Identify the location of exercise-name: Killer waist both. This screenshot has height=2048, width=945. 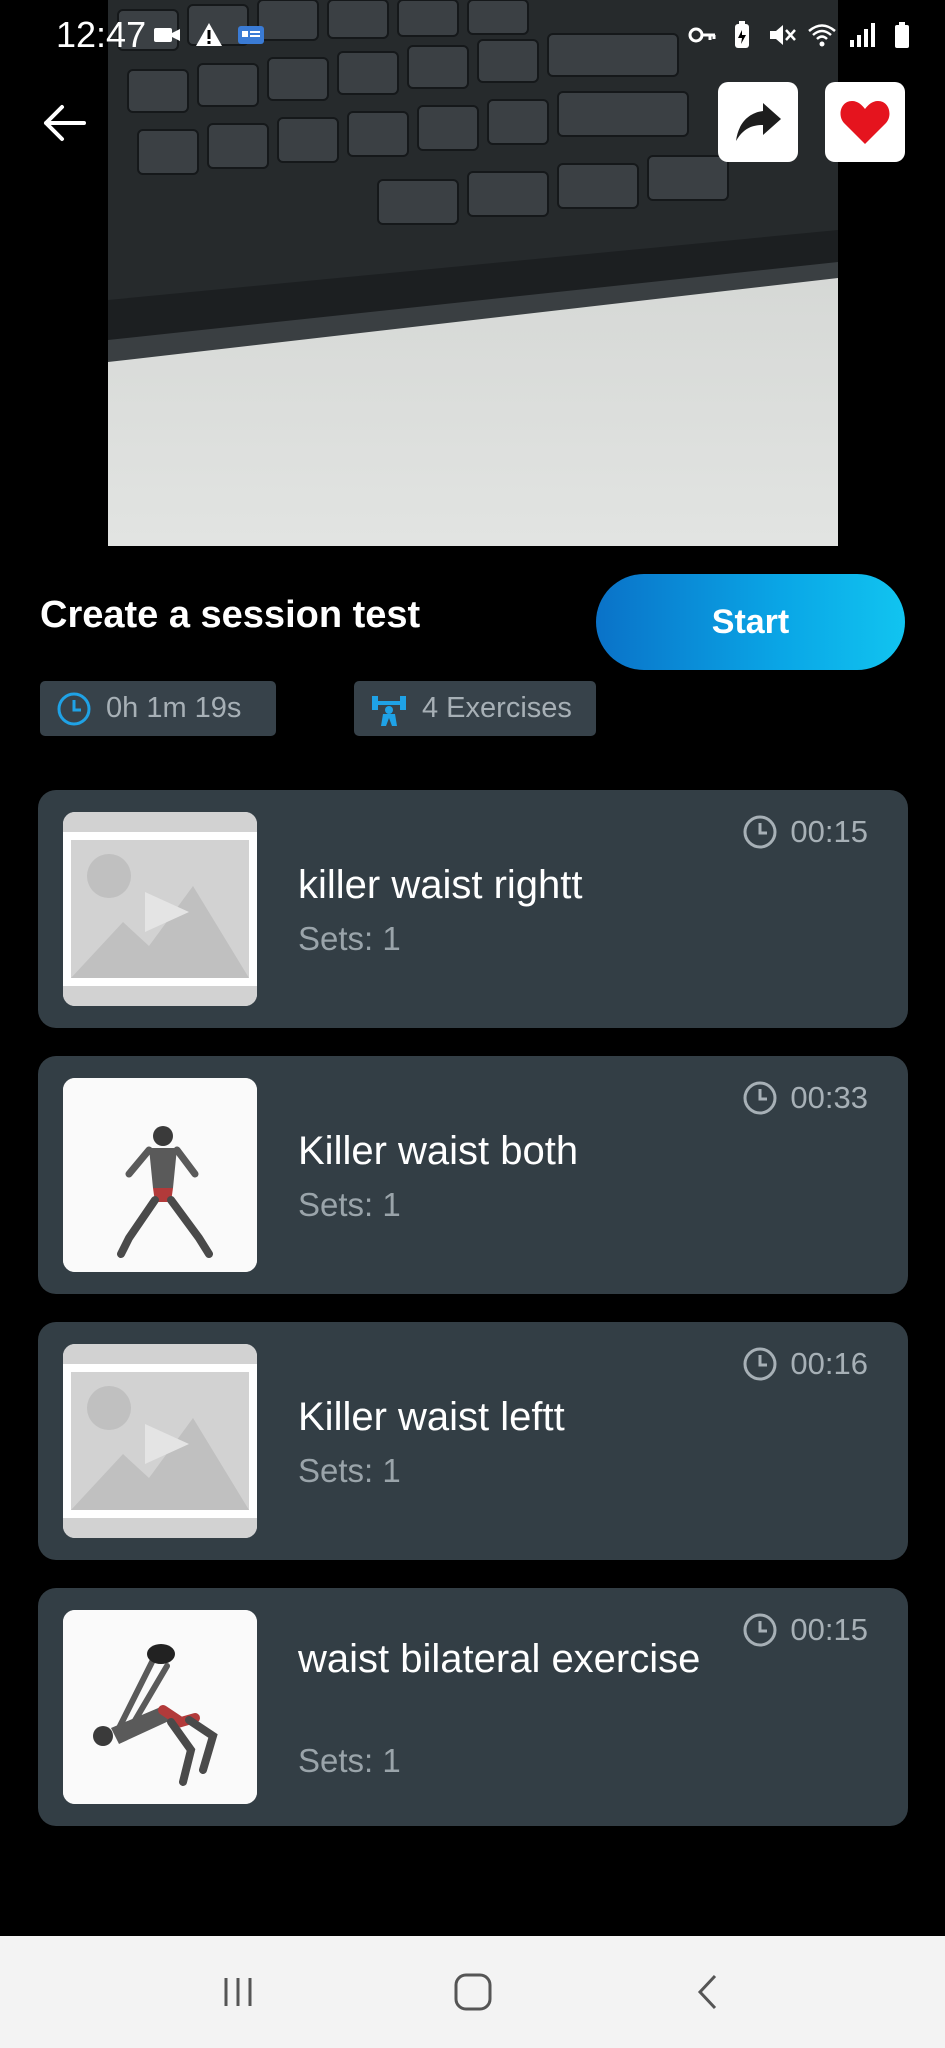
(438, 1151).